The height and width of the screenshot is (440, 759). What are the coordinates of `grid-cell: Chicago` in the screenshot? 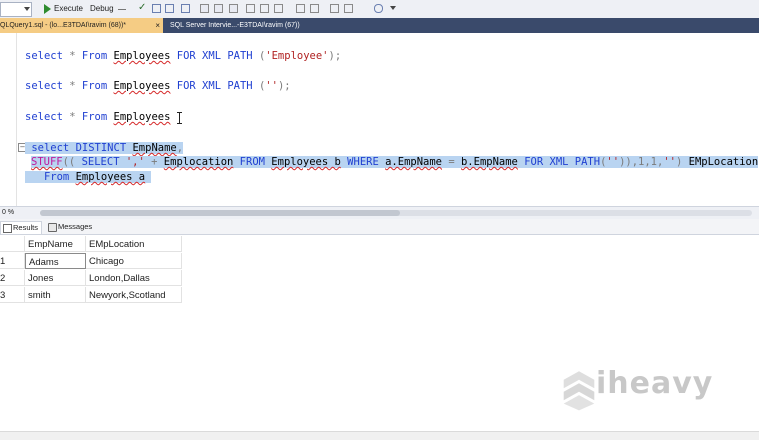 It's located at (134, 261).